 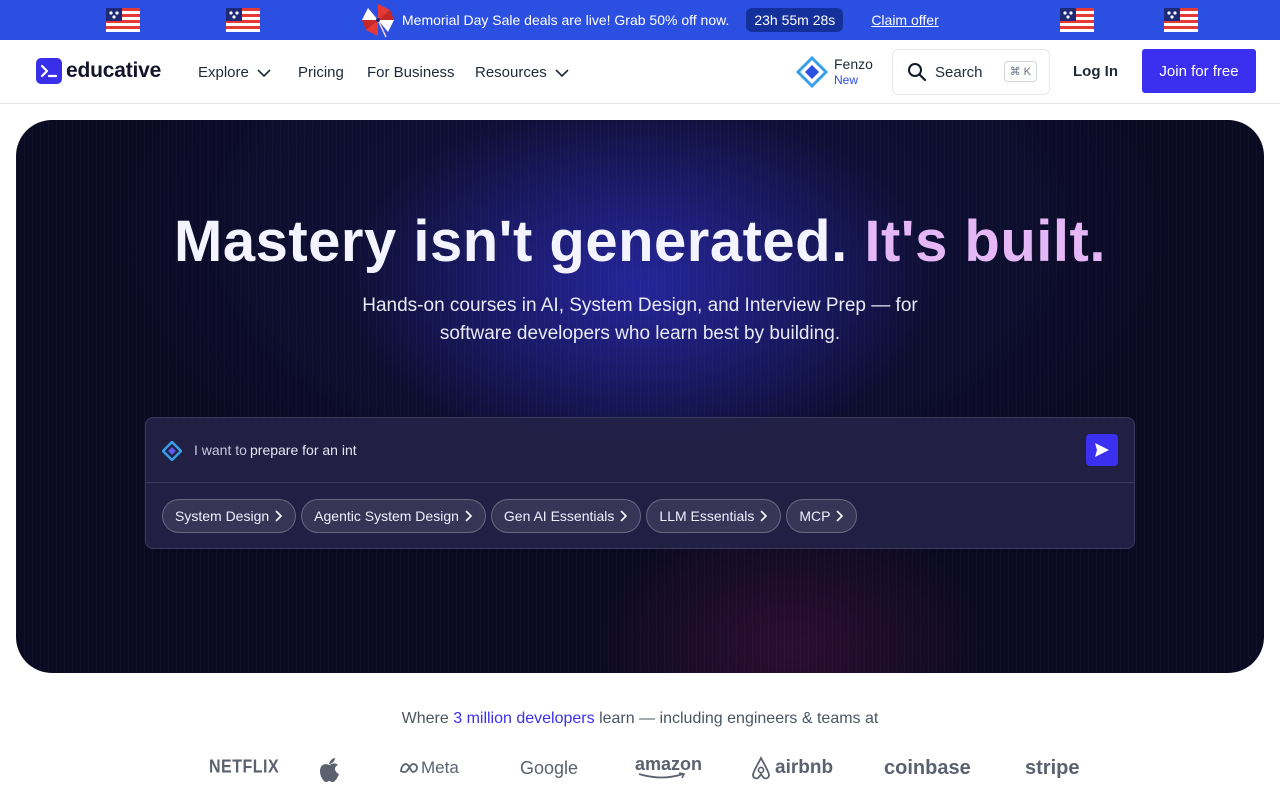 I want to click on terminal-logo-icon, so click(x=49, y=71).